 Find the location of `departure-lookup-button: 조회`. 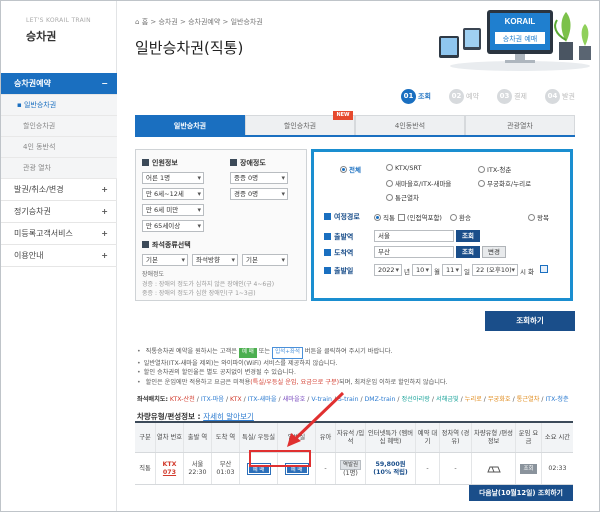

departure-lookup-button: 조회 is located at coordinates (468, 236).